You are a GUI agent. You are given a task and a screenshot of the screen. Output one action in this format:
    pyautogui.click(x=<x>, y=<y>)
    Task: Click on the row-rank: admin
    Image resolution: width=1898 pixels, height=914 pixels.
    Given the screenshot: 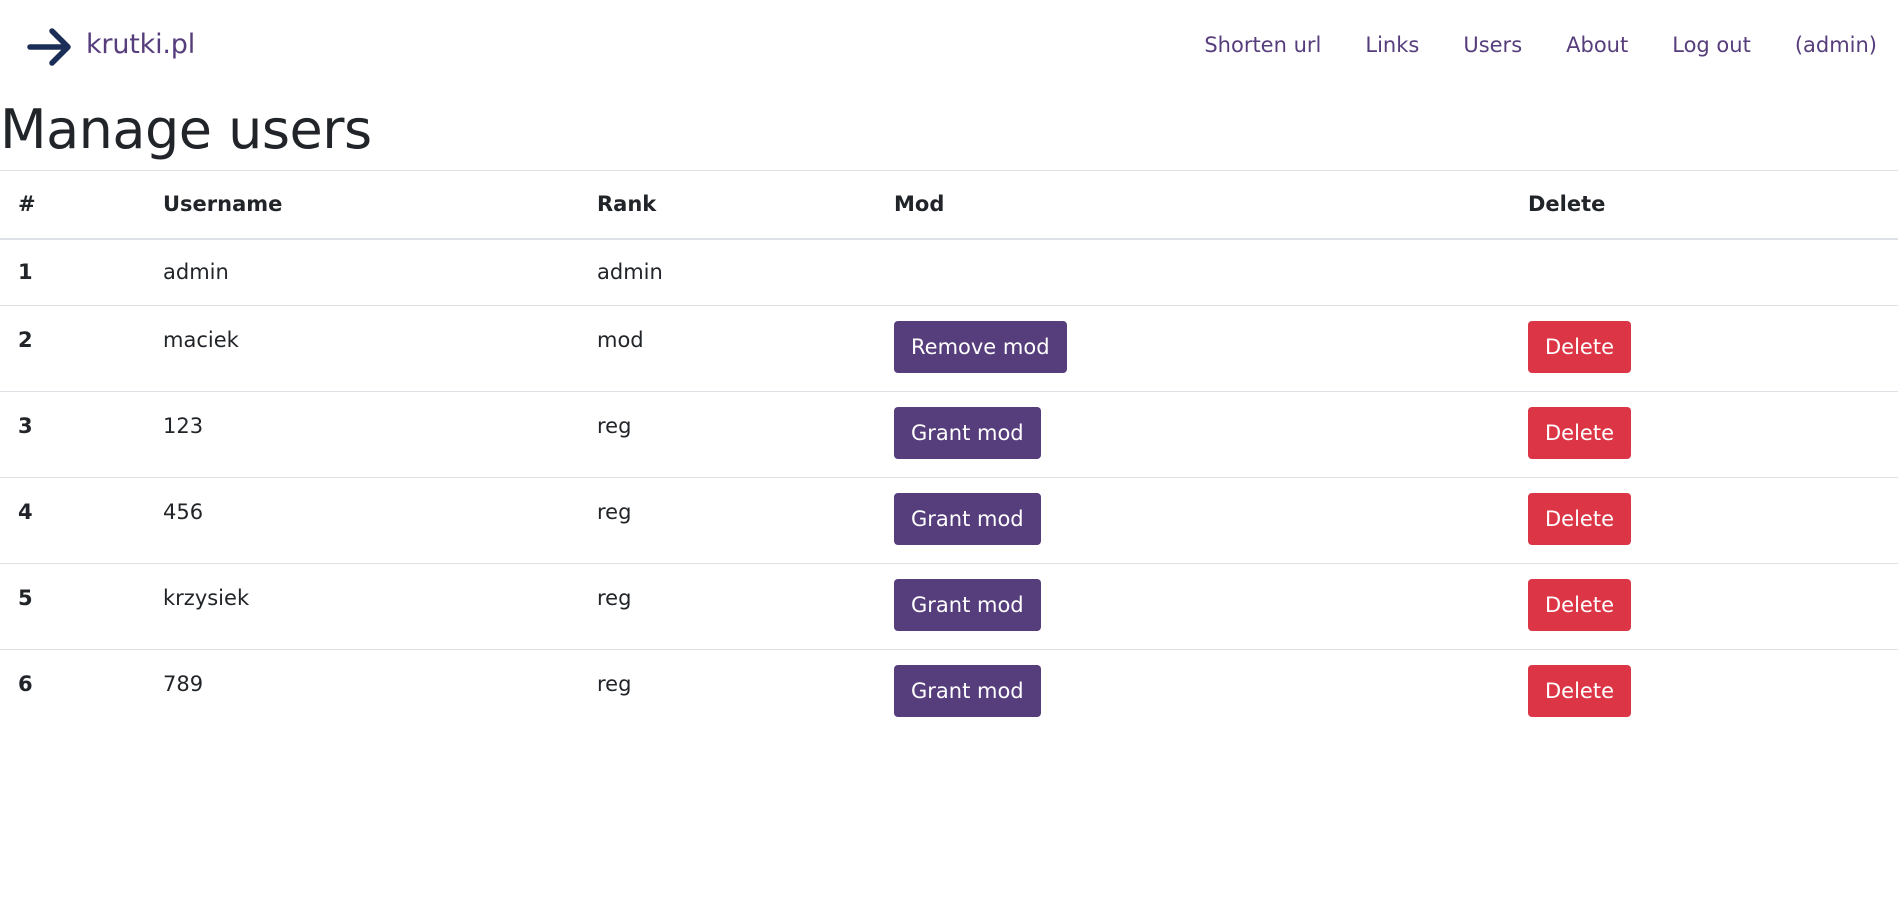 What is the action you would take?
    pyautogui.click(x=728, y=272)
    